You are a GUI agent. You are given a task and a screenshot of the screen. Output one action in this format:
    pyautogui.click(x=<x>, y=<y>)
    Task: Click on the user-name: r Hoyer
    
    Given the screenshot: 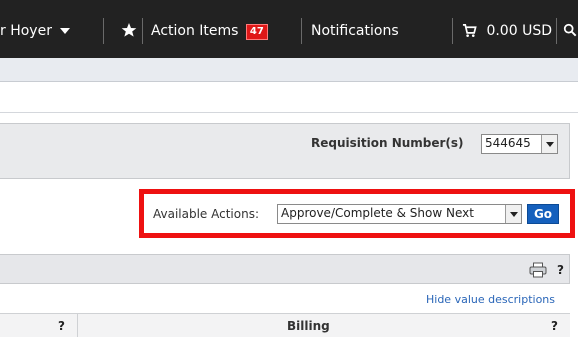 What is the action you would take?
    pyautogui.click(x=26, y=31)
    